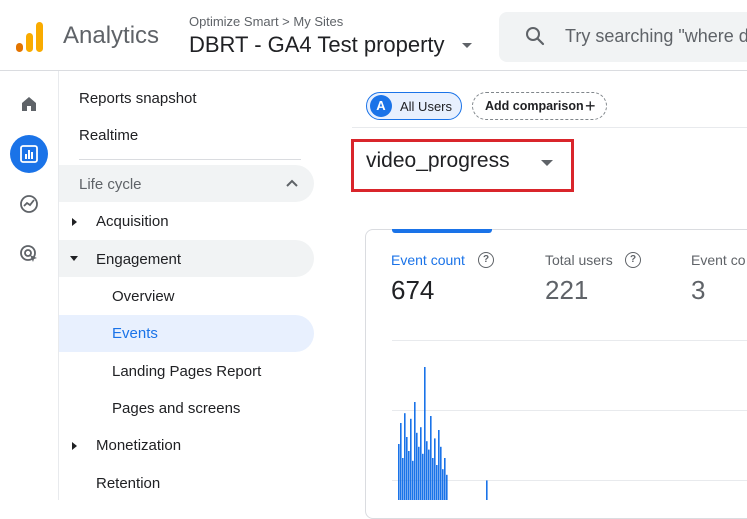  I want to click on search-icon, so click(535, 36).